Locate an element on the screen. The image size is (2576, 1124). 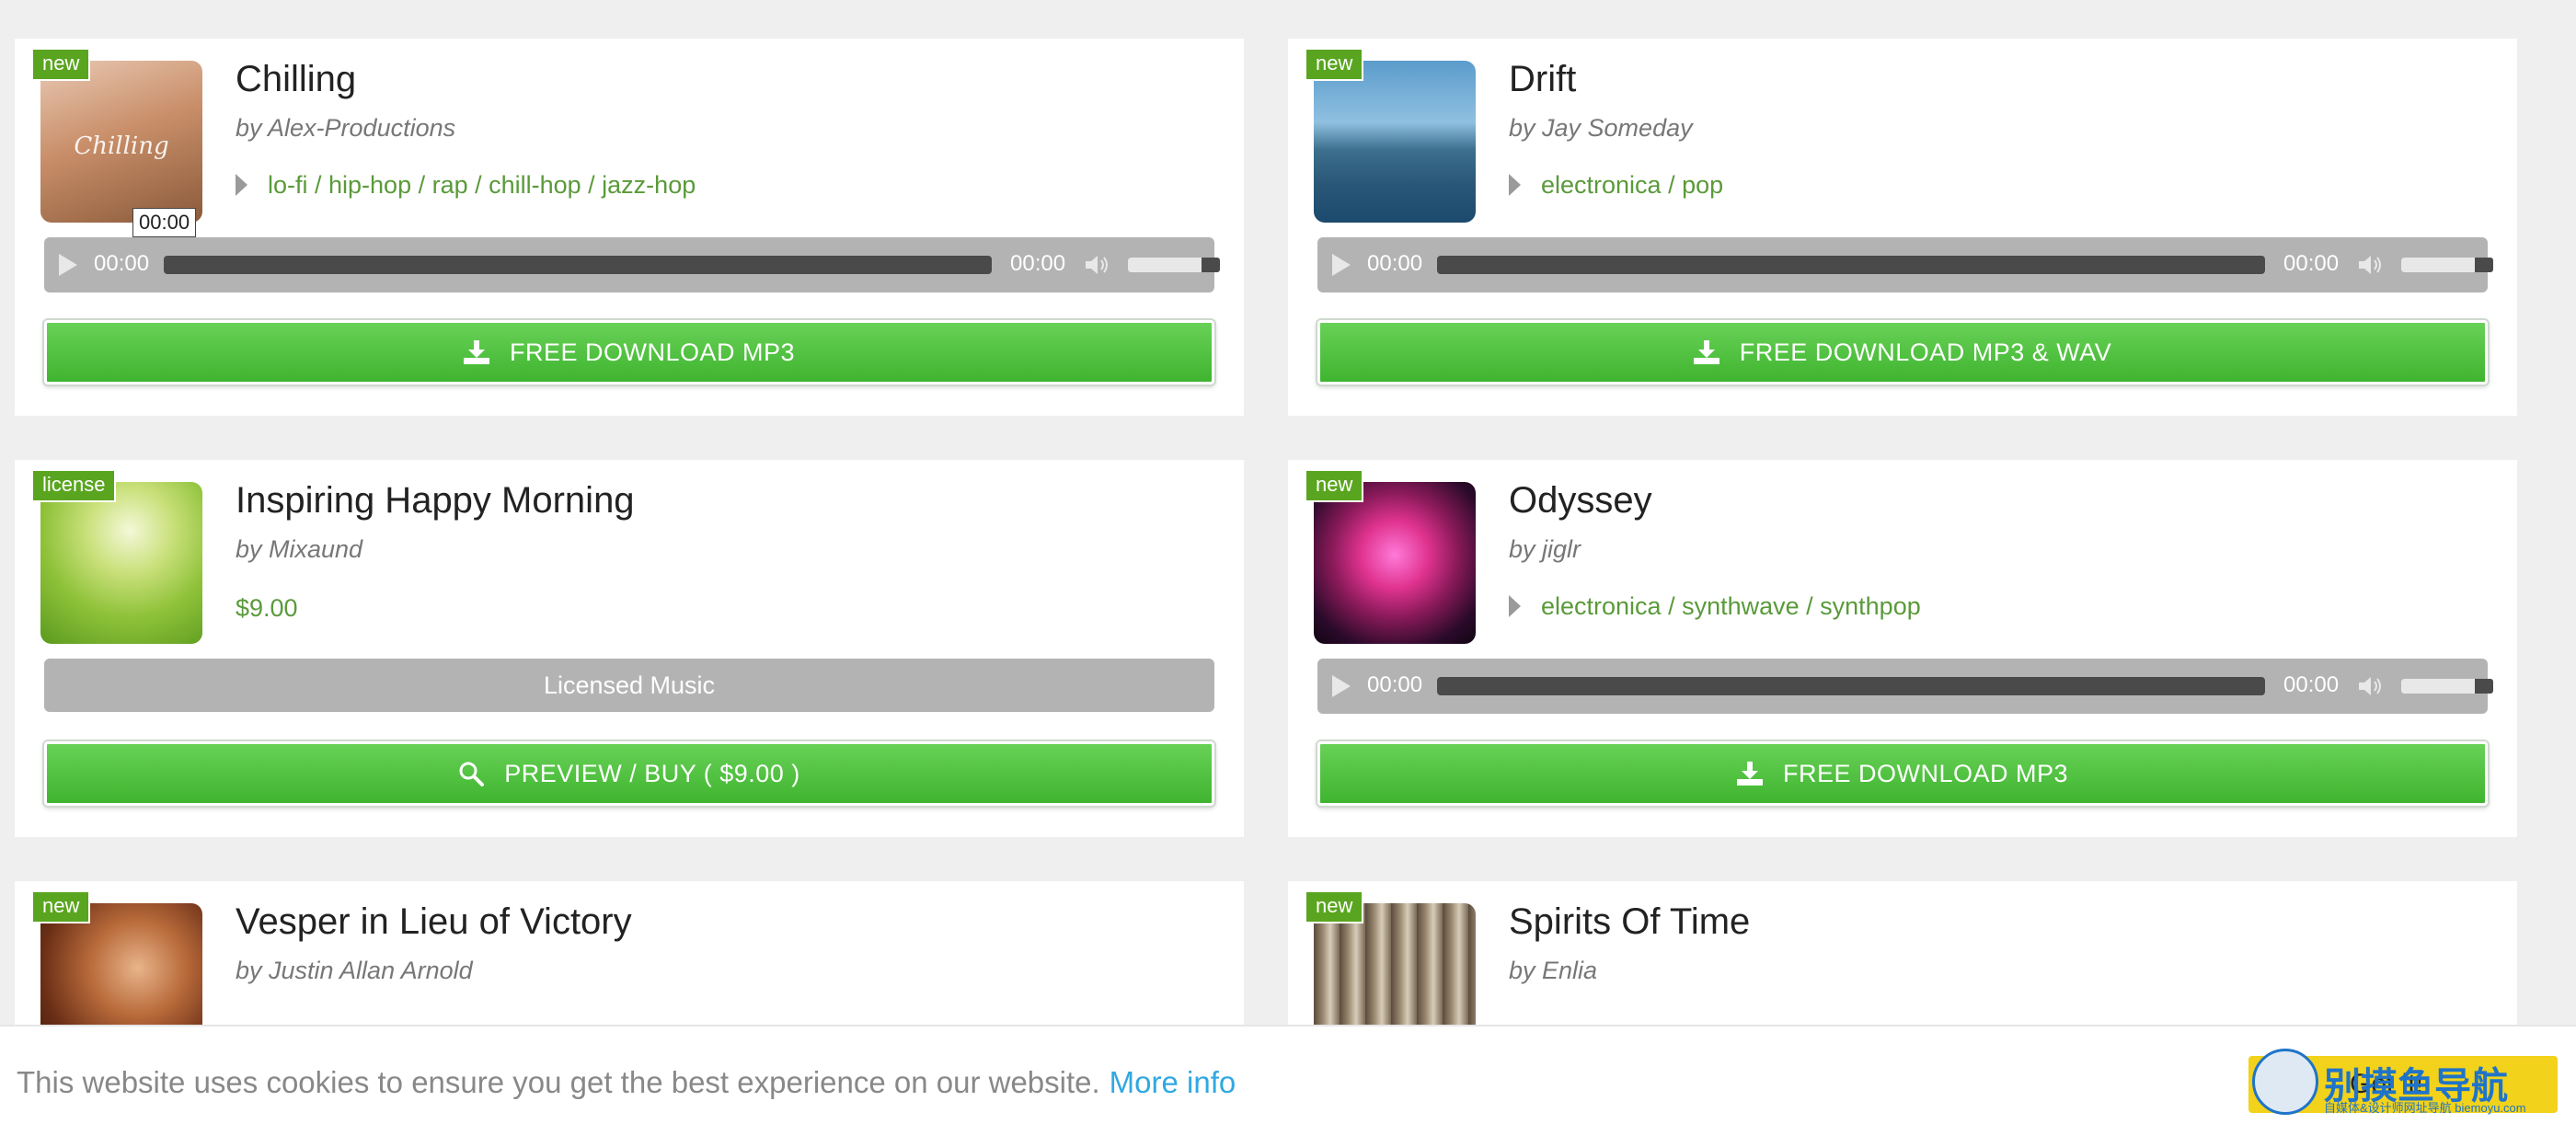
button-label: PREVIEW / BUY ( $9.00 ) is located at coordinates (652, 773).